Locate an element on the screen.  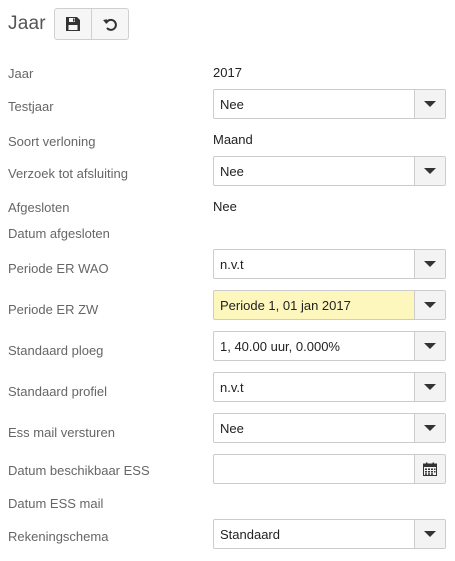
label-datum-beschikbaar-ess: Datum beschikbaar ESS is located at coordinates (79, 470).